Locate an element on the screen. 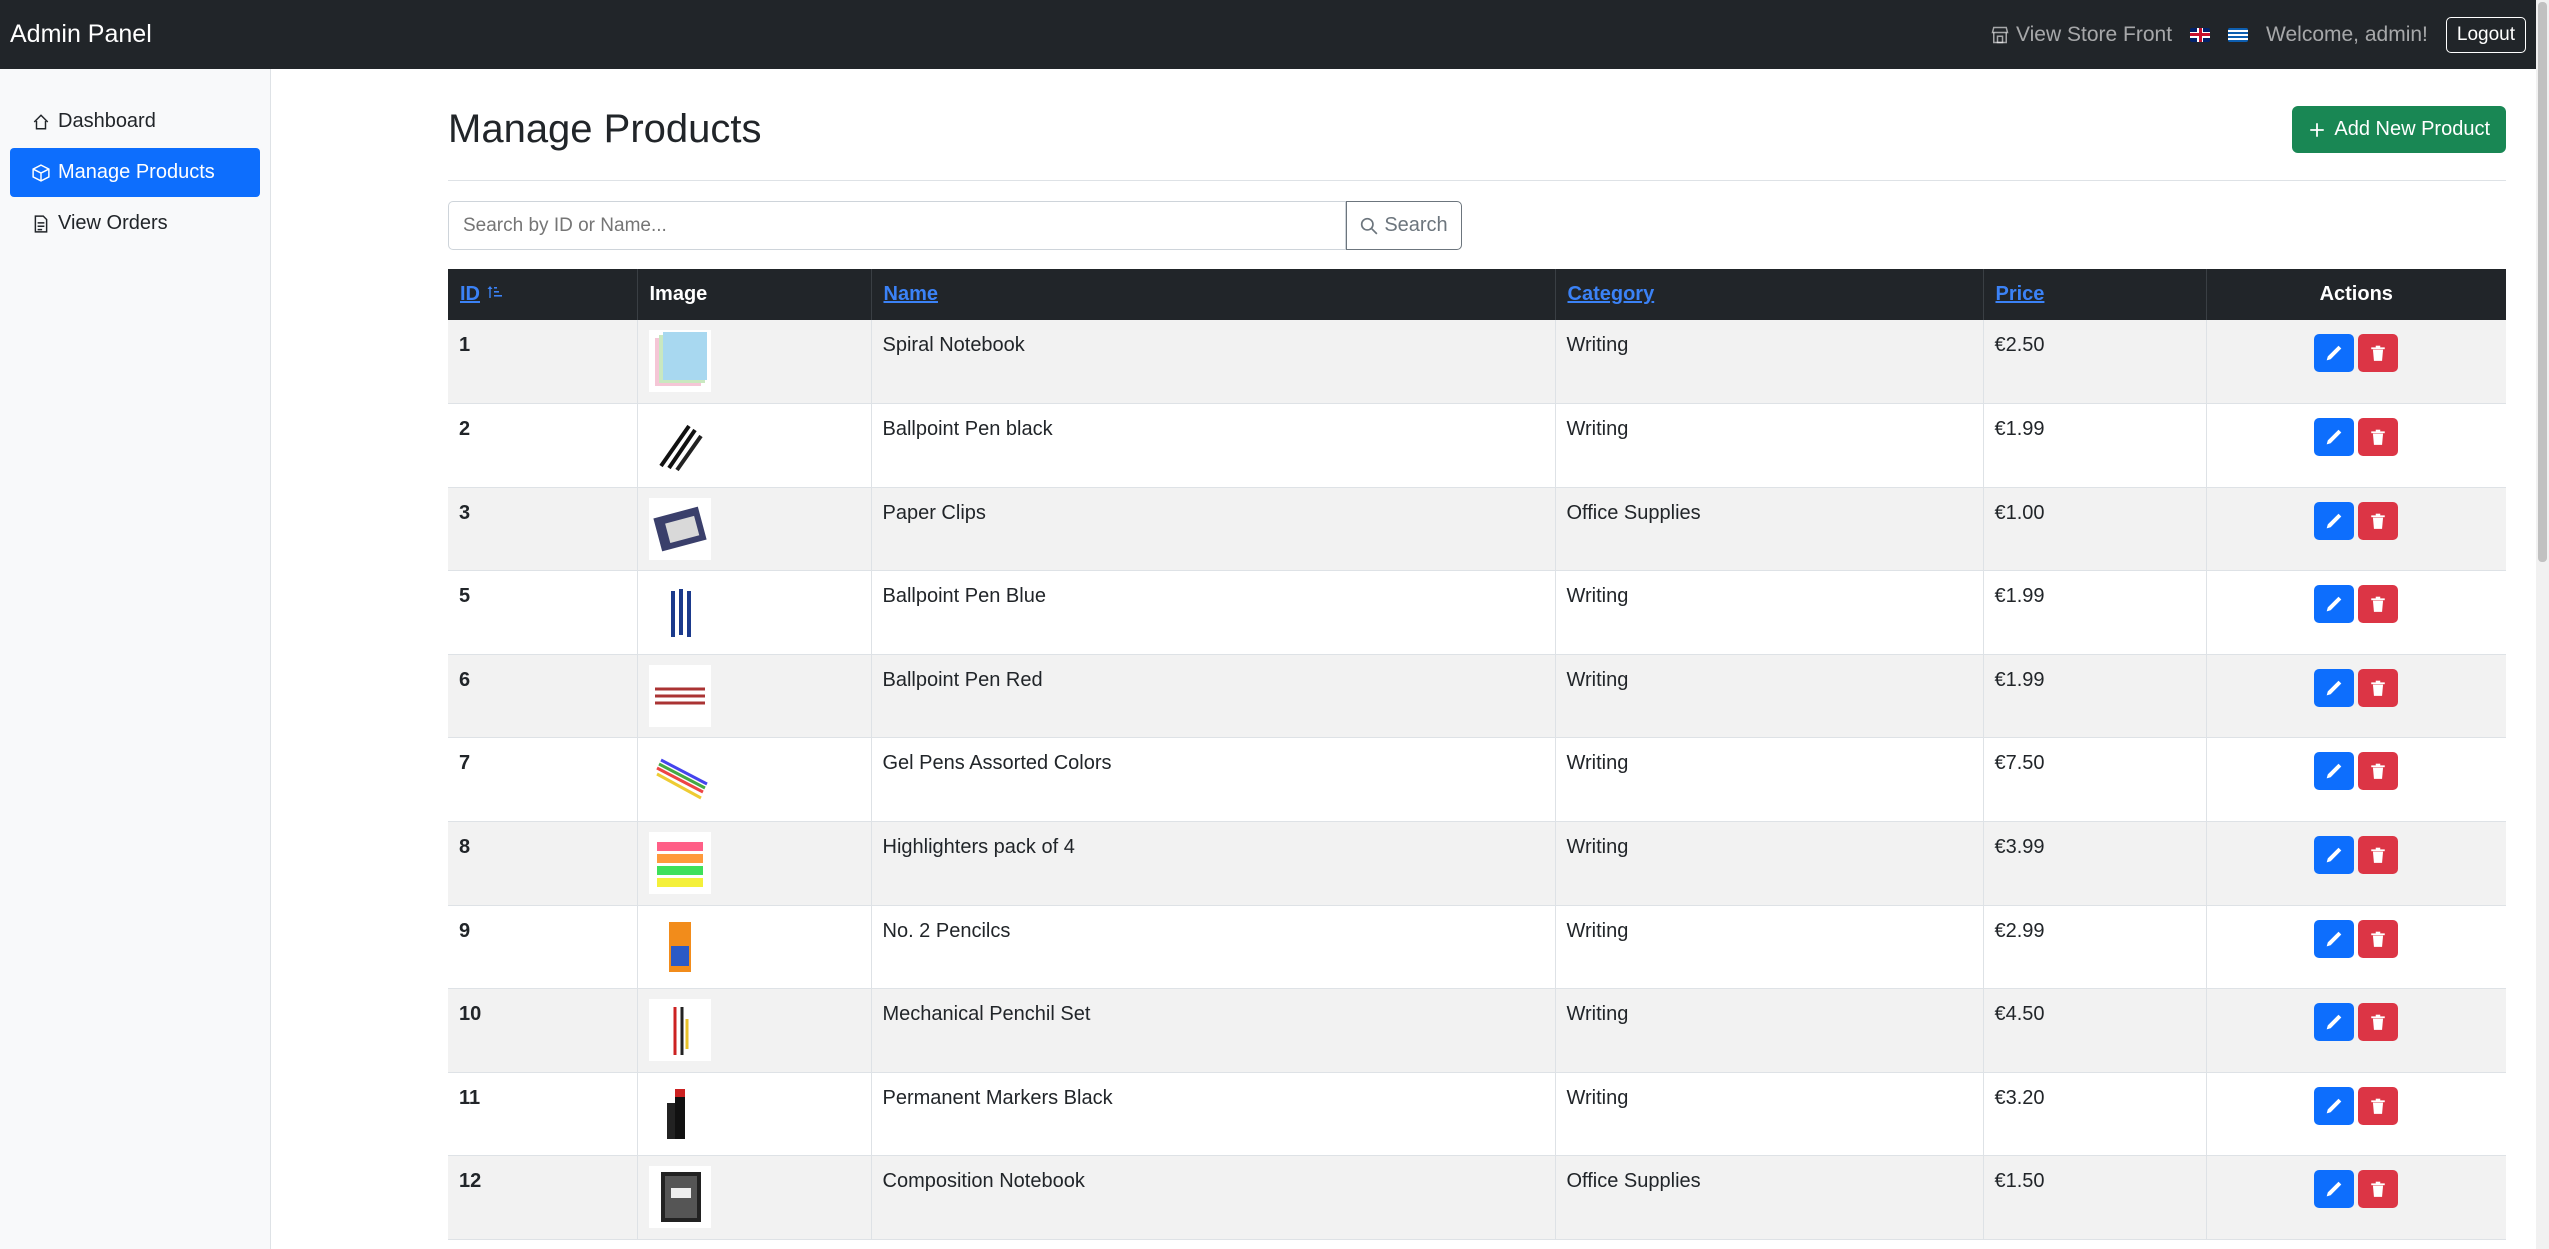  search-button: Search is located at coordinates (1404, 225).